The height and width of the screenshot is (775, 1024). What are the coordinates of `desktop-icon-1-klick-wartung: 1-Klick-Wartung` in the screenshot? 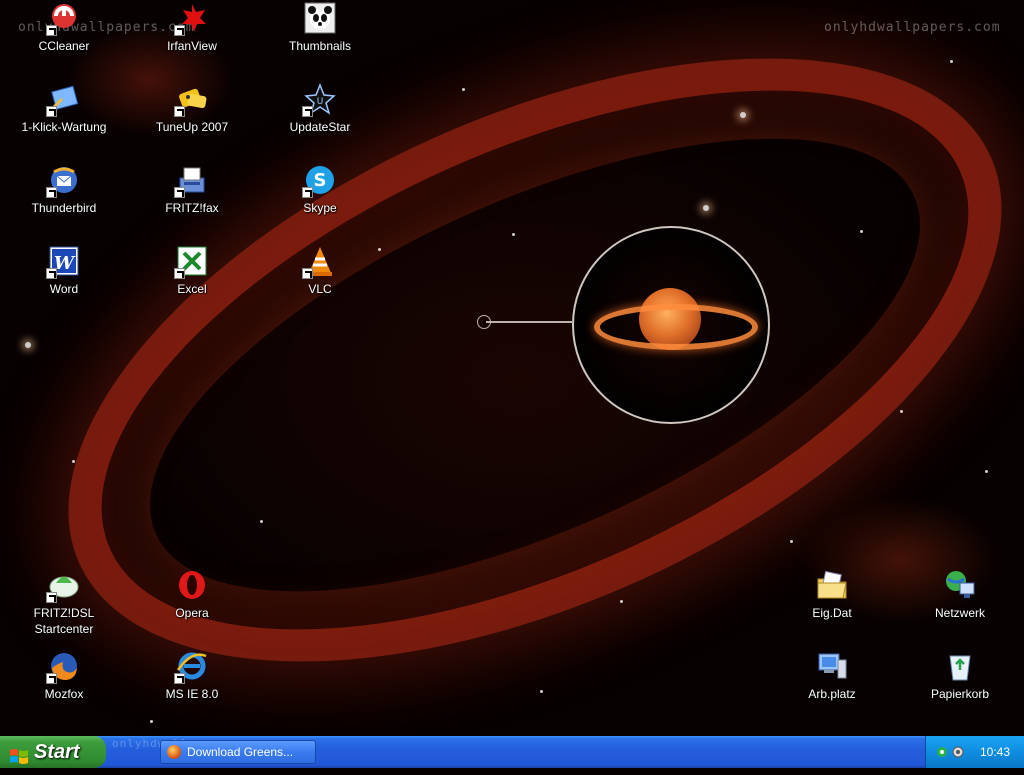 It's located at (64, 109).